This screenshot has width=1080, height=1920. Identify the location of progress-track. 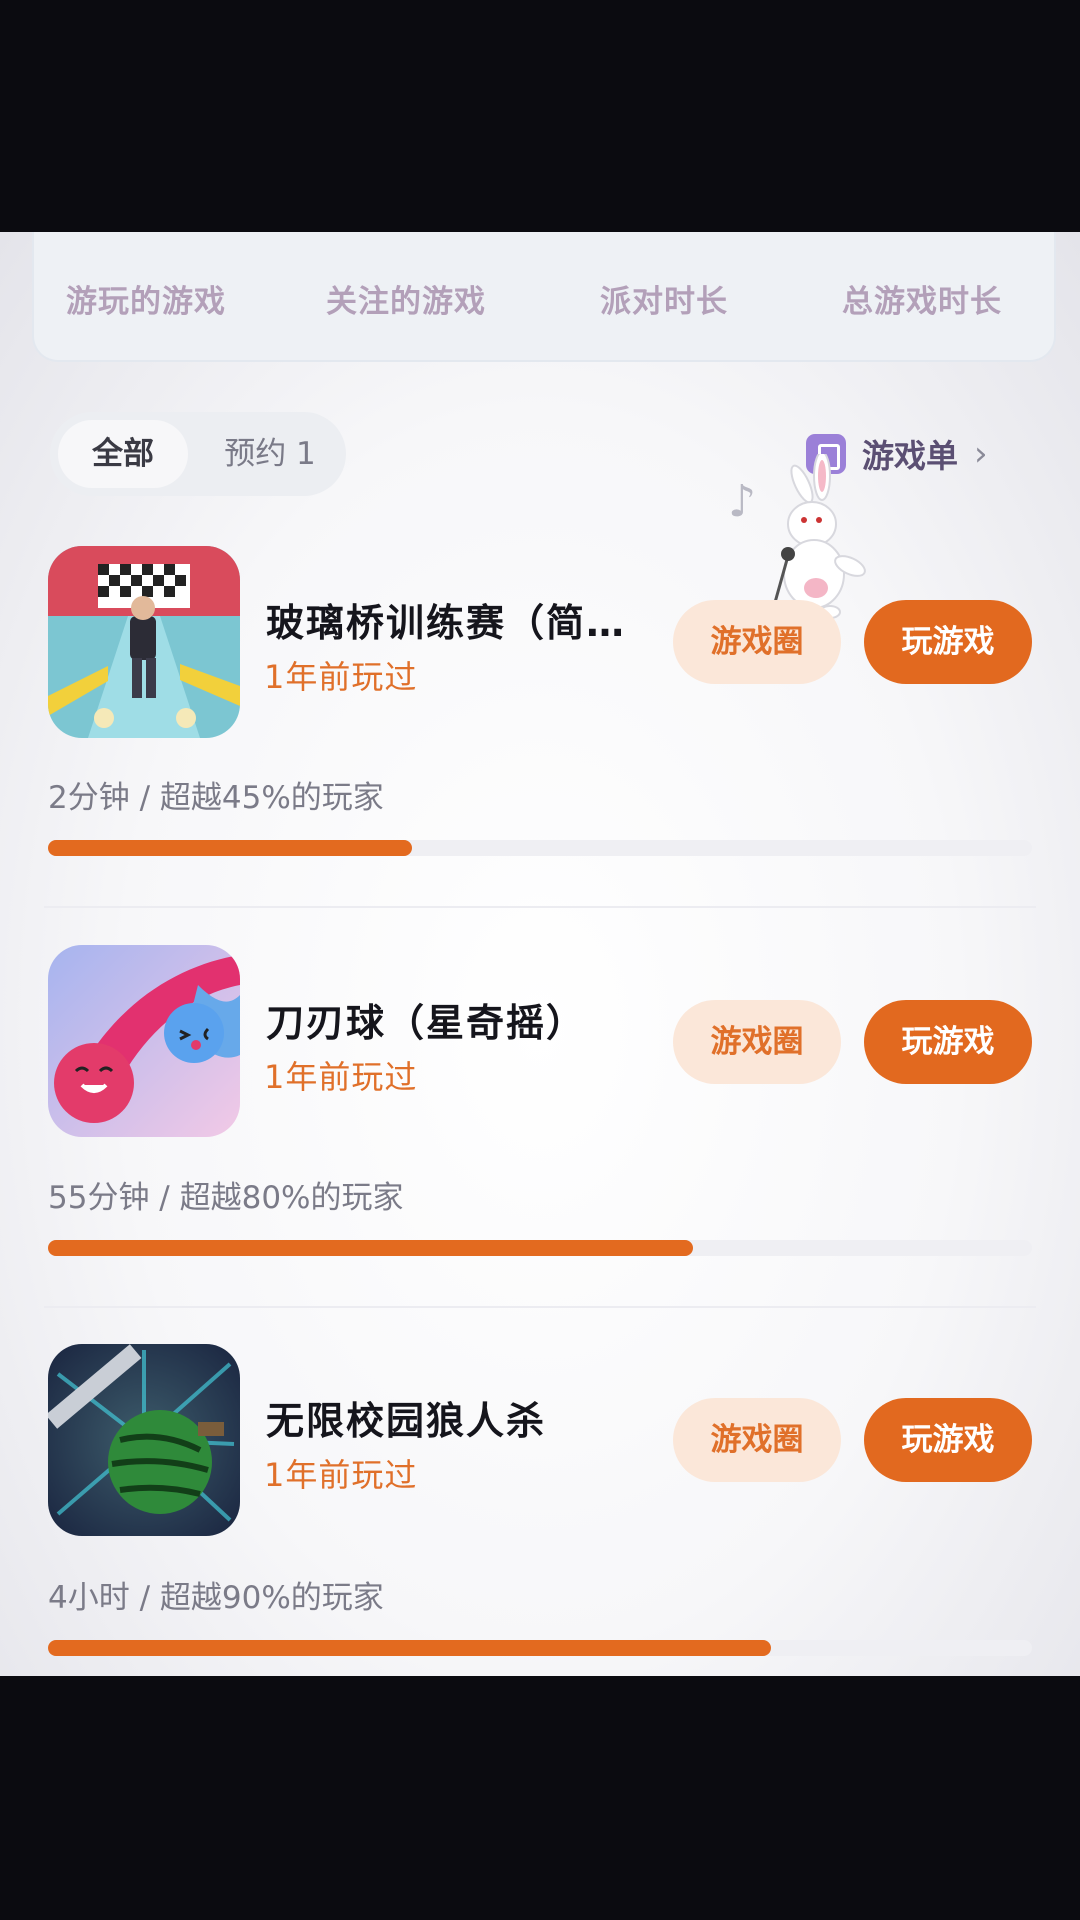
(540, 1648).